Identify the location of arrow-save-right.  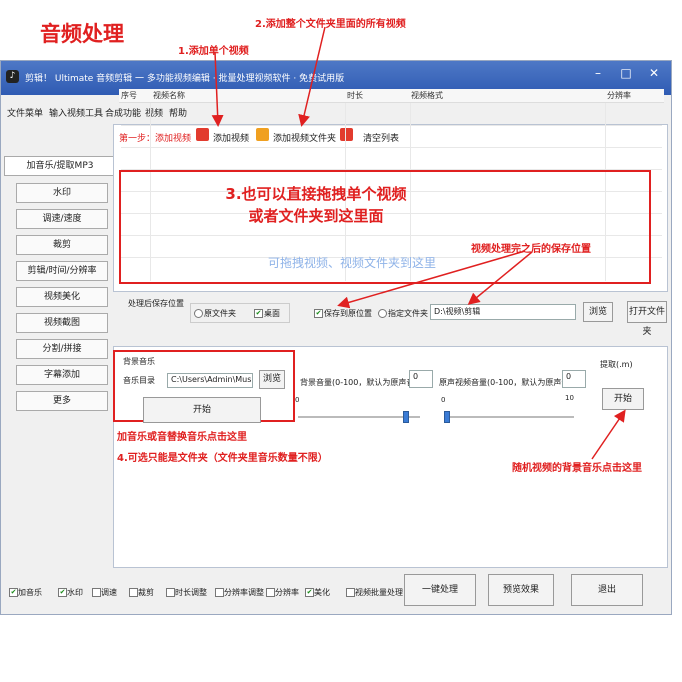
(500, 278).